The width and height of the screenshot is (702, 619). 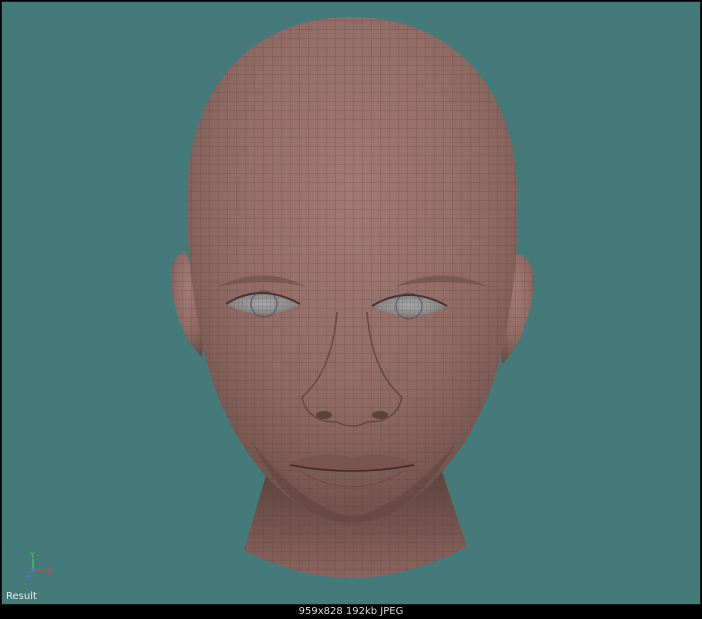 What do you see at coordinates (39, 565) in the screenshot?
I see `axis-gizmo: Y Z X` at bounding box center [39, 565].